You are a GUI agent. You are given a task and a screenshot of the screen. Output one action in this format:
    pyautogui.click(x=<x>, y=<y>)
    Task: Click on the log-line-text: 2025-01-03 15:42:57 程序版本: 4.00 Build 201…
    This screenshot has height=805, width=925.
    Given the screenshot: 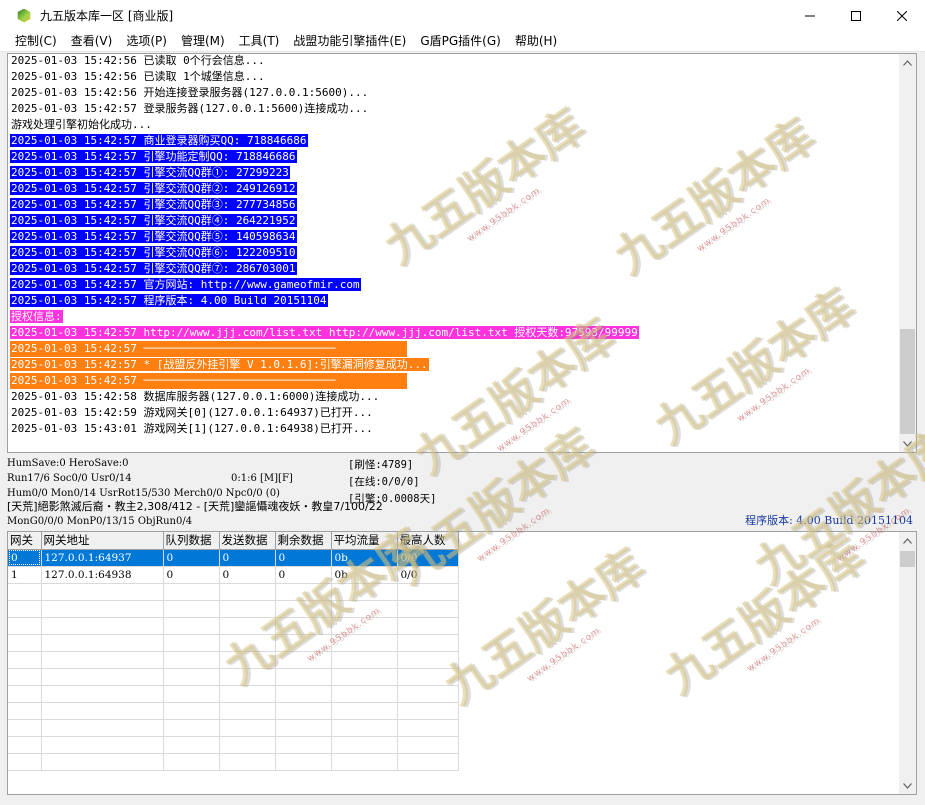 What is the action you would take?
    pyautogui.click(x=169, y=300)
    